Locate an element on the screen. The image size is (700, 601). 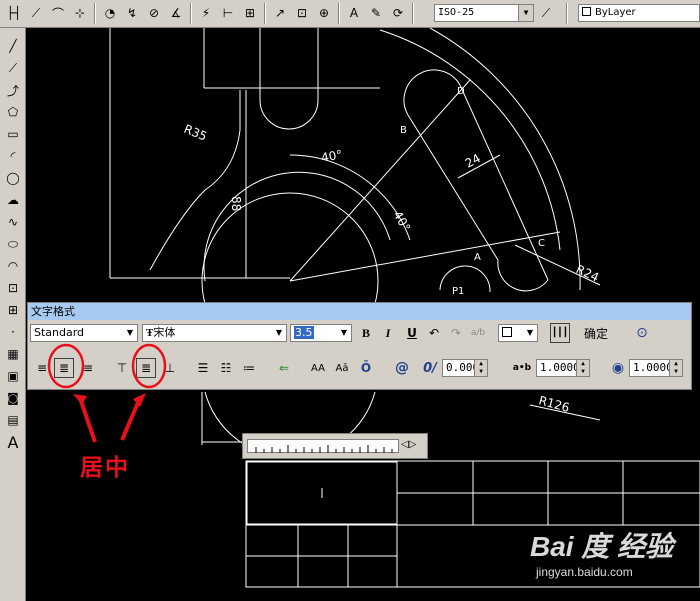
leader-icon: ↗ is located at coordinates (280, 13).